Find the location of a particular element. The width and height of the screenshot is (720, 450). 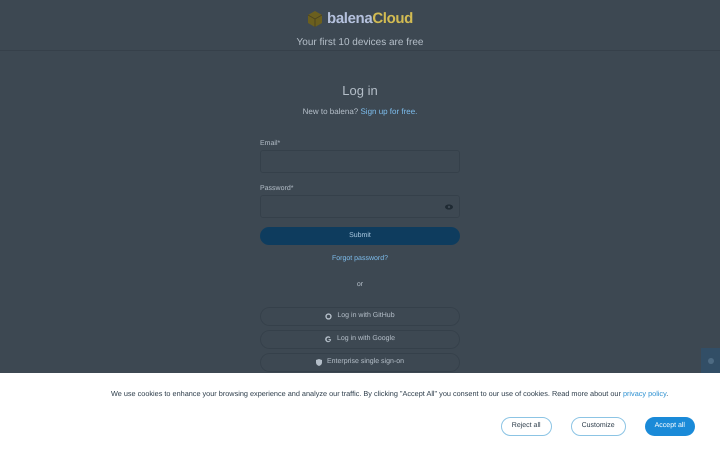

letter-g-icon is located at coordinates (328, 339).